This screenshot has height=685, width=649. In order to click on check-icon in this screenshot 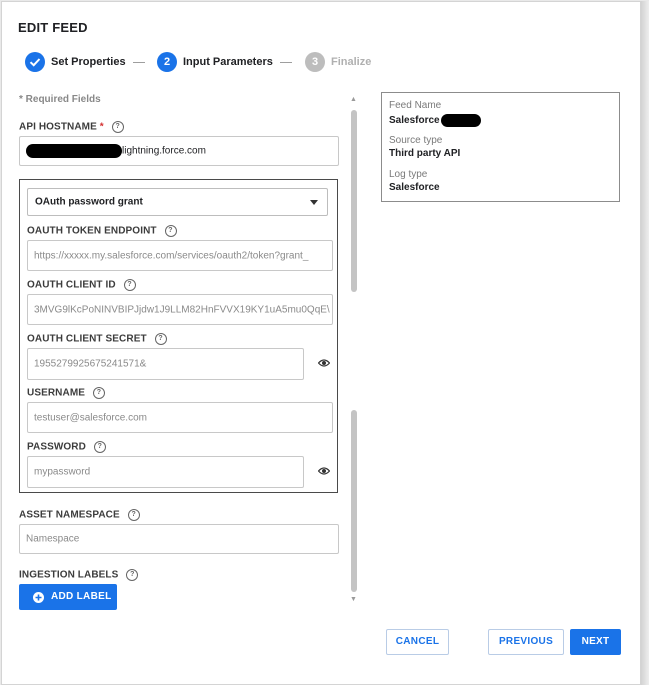, I will do `click(35, 62)`.